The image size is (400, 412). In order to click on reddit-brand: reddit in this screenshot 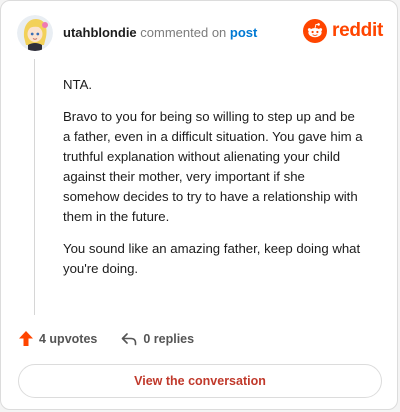, I will do `click(343, 31)`.